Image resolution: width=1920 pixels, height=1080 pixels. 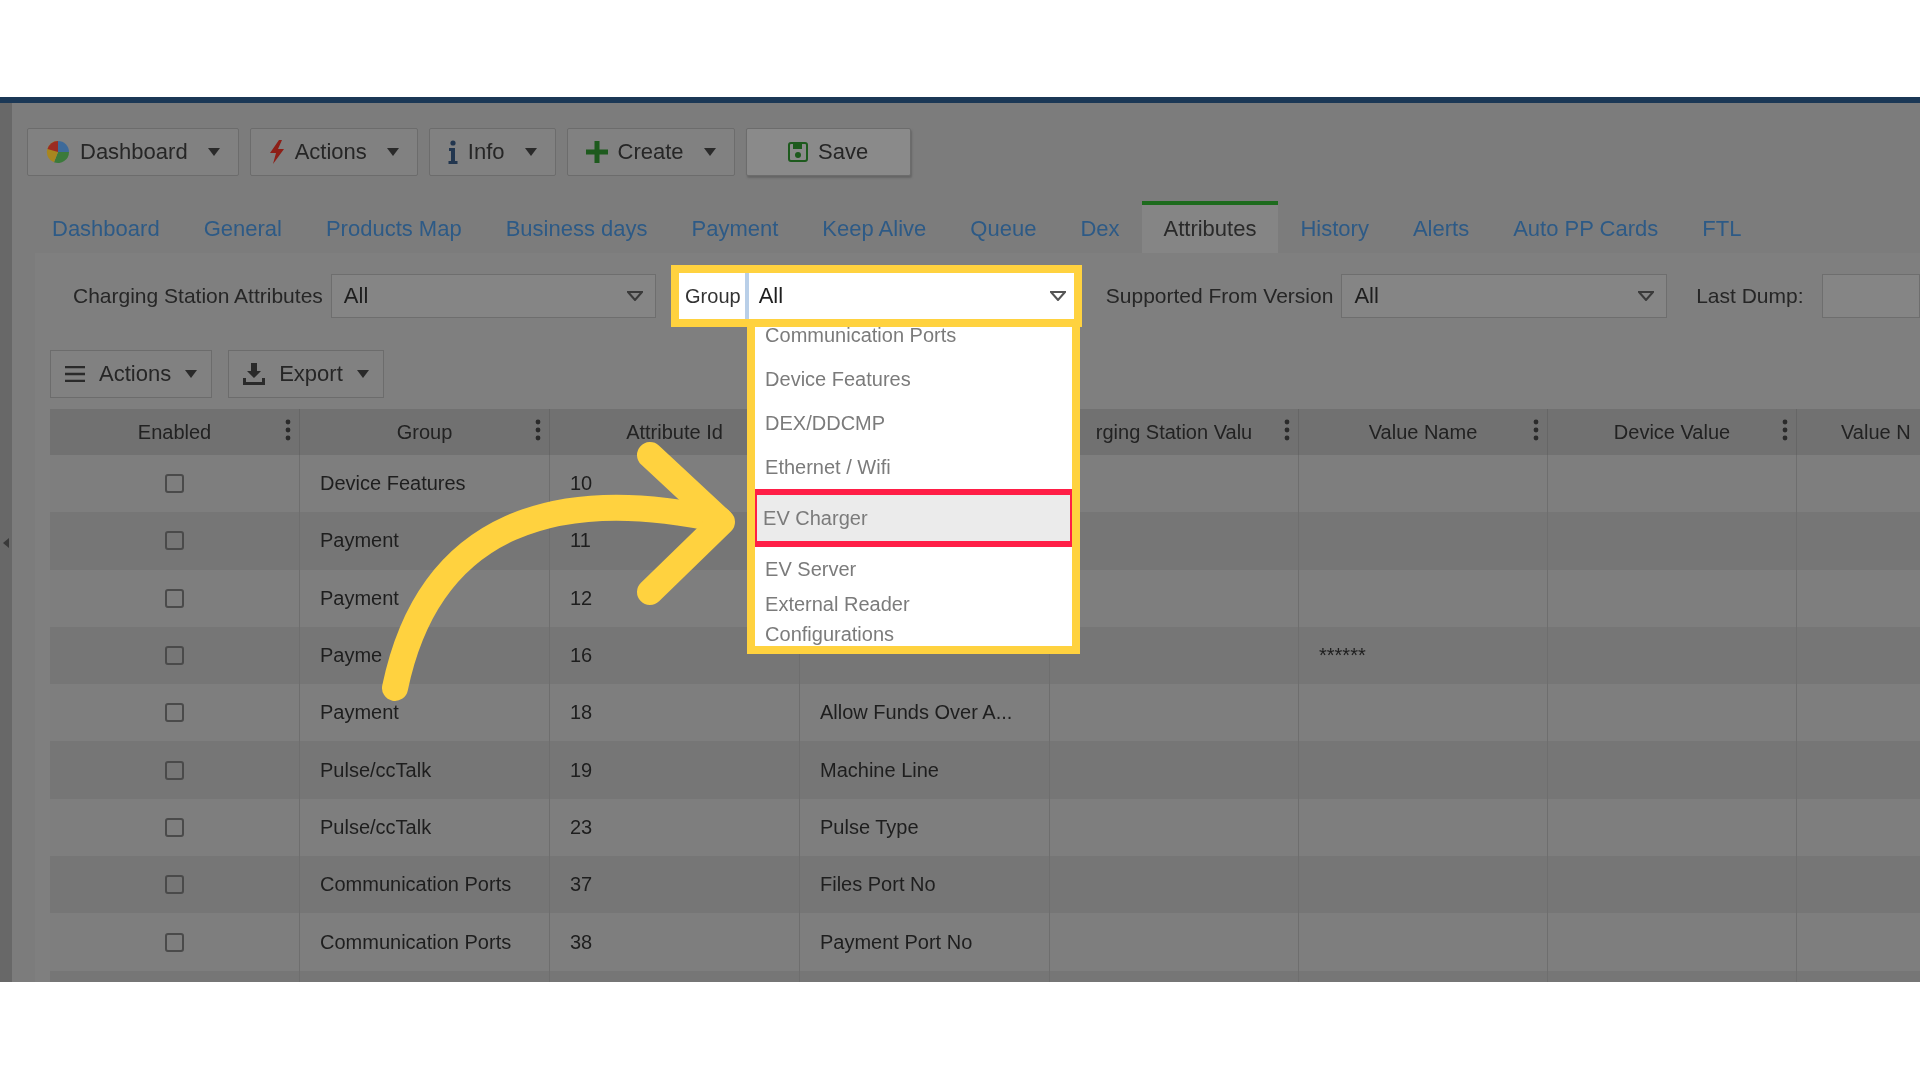 What do you see at coordinates (581, 484) in the screenshot?
I see `table-cell: 10` at bounding box center [581, 484].